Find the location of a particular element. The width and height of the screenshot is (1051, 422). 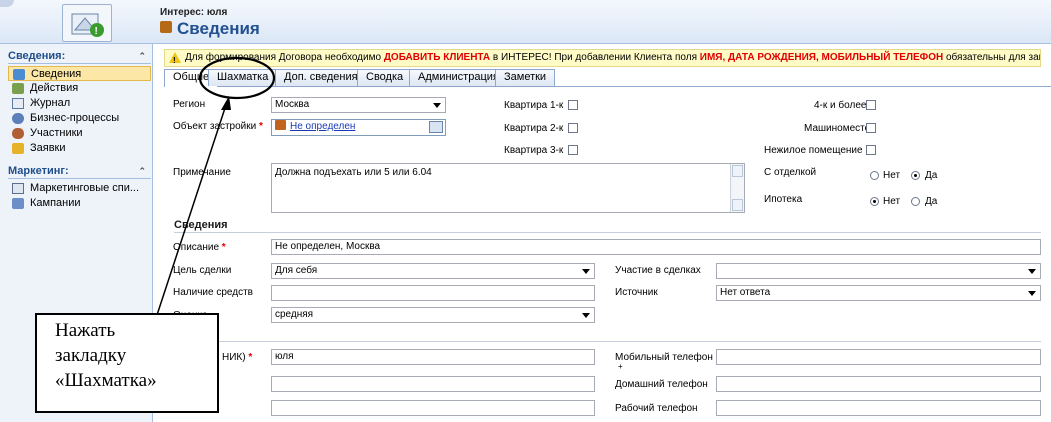

note-value: Должна подъехать или 5 или 6.04 is located at coordinates (353, 172).